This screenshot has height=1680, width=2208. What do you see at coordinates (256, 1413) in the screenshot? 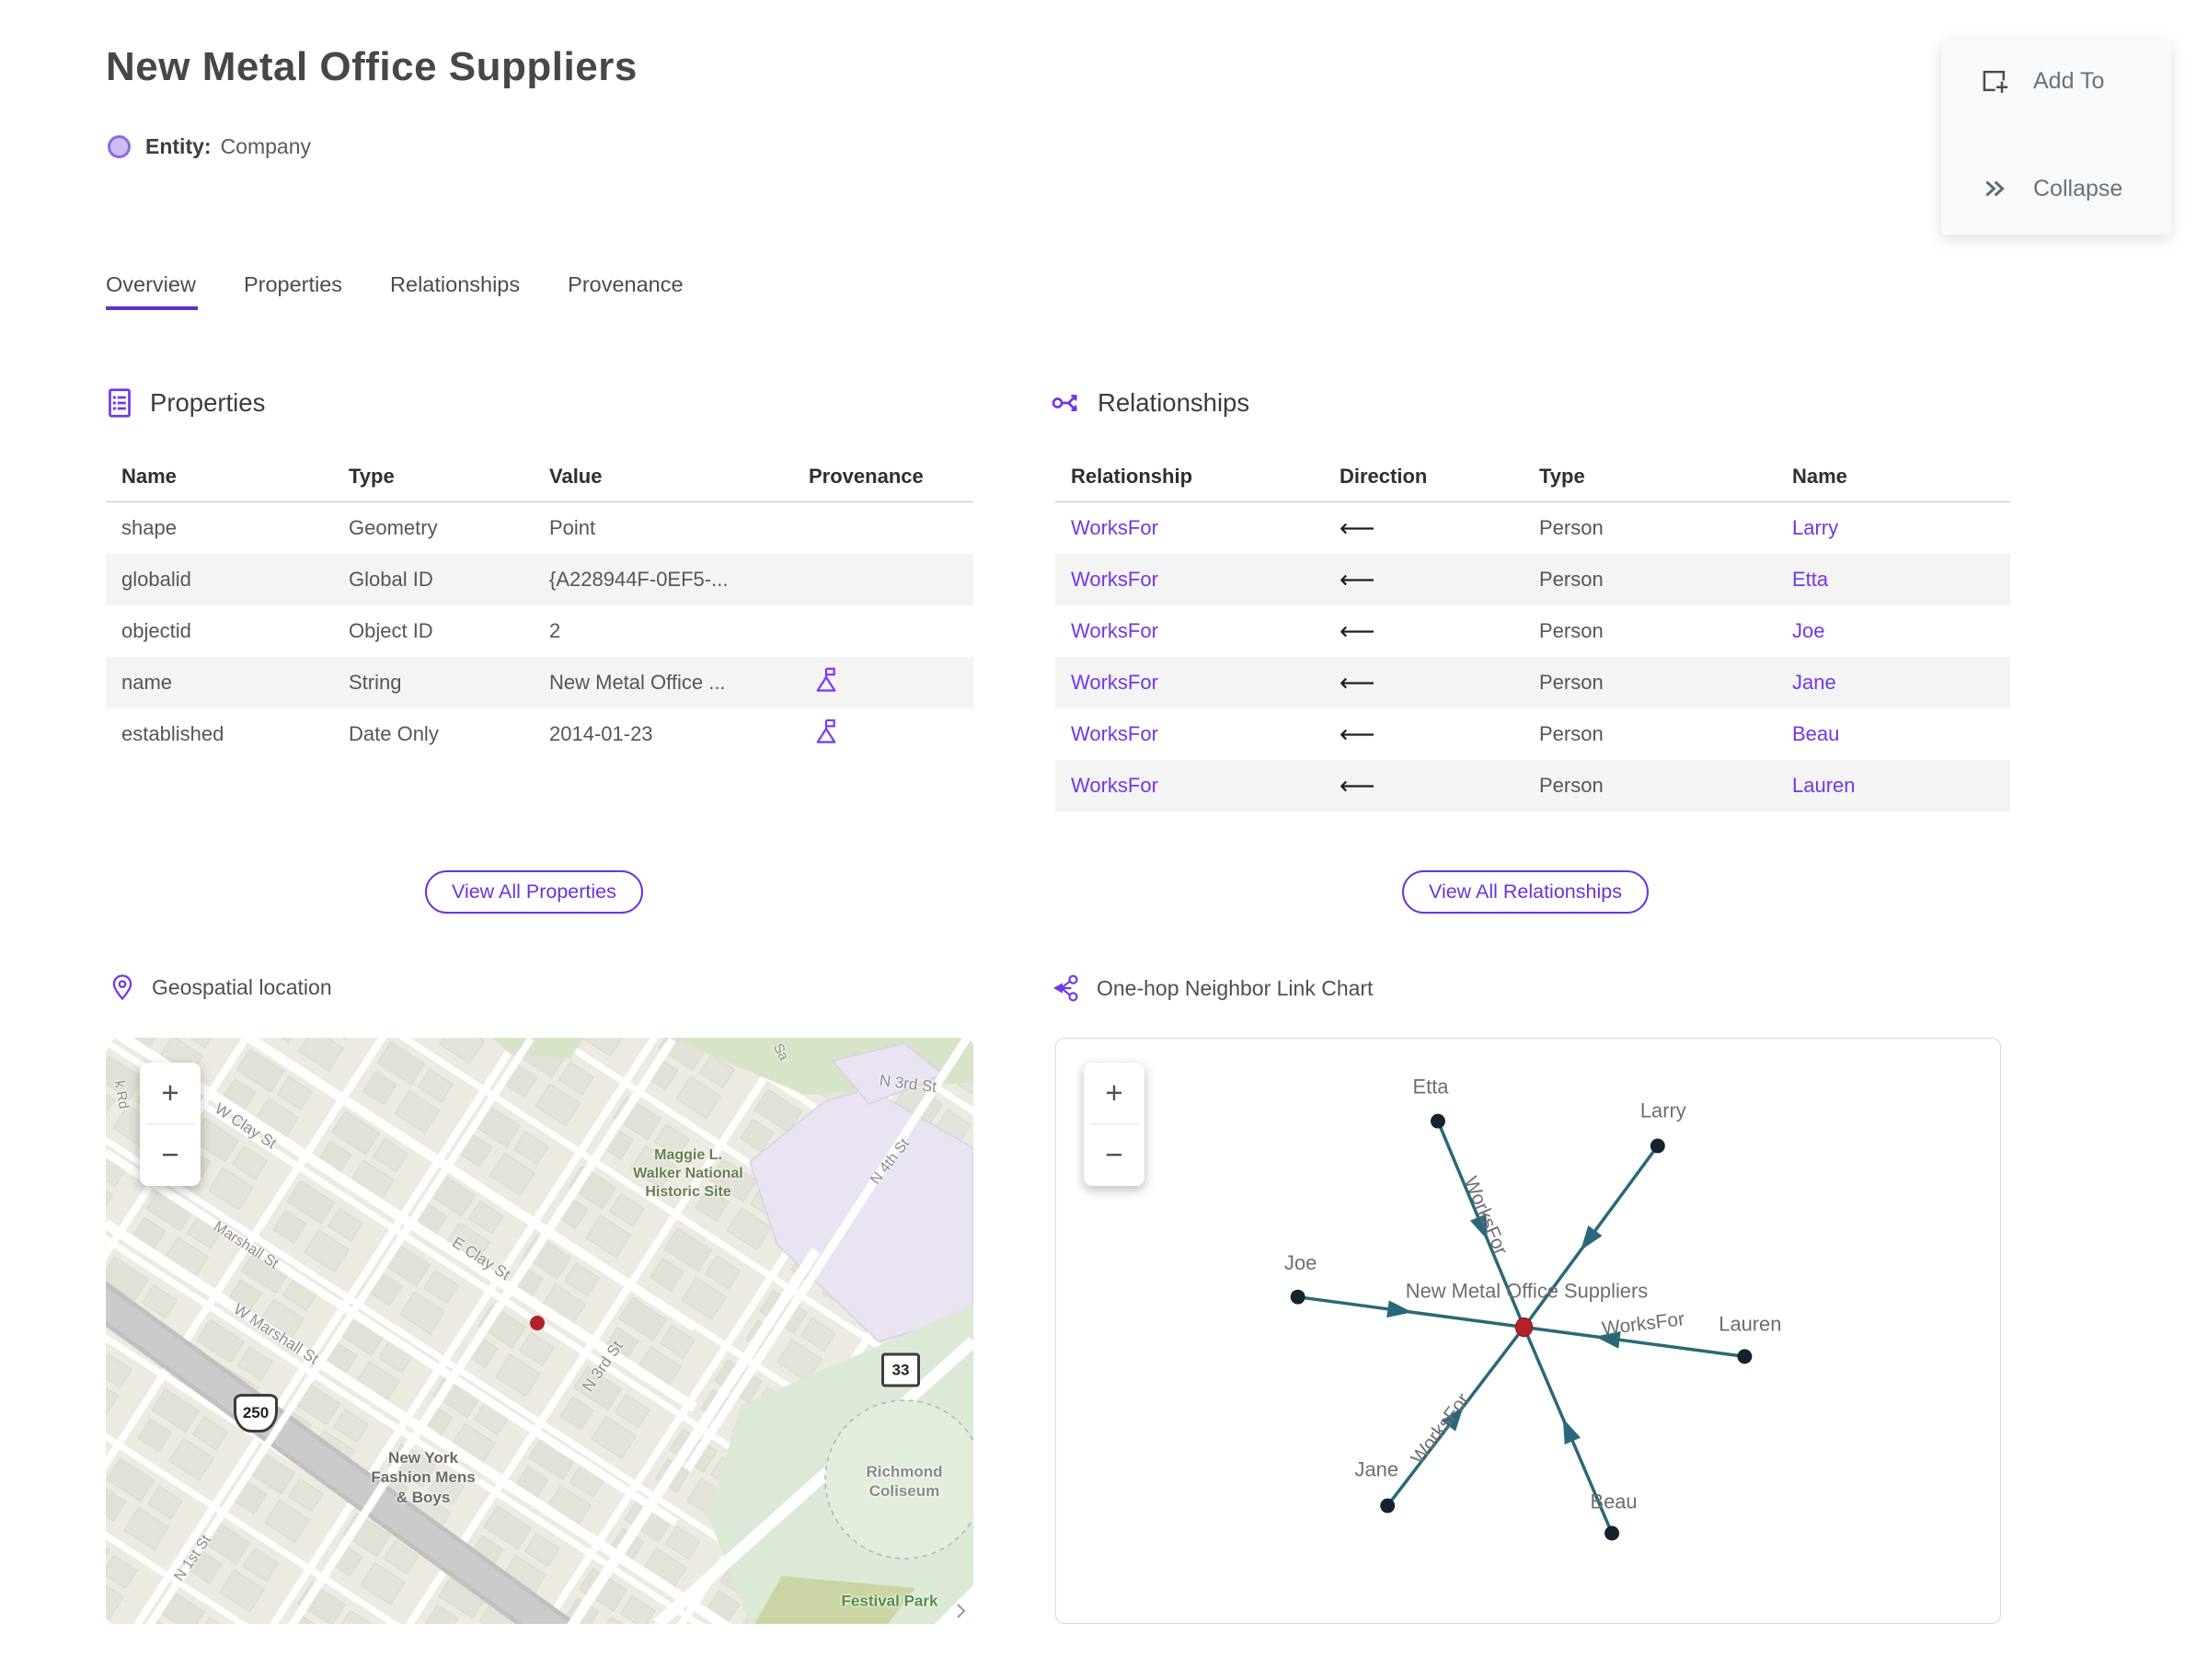
I see `route-shield: 250` at bounding box center [256, 1413].